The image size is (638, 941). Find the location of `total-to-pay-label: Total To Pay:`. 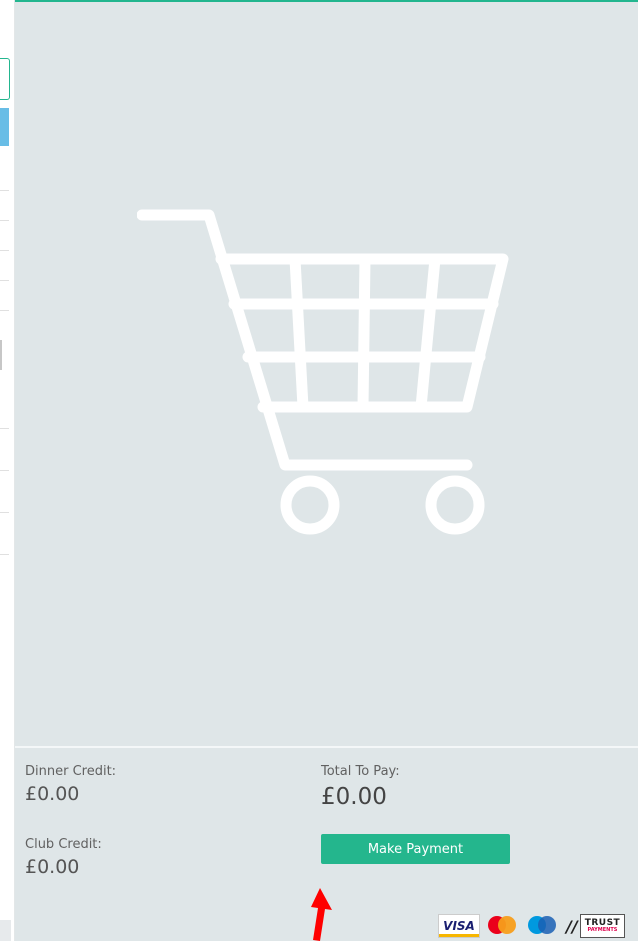

total-to-pay-label: Total To Pay: is located at coordinates (360, 771).